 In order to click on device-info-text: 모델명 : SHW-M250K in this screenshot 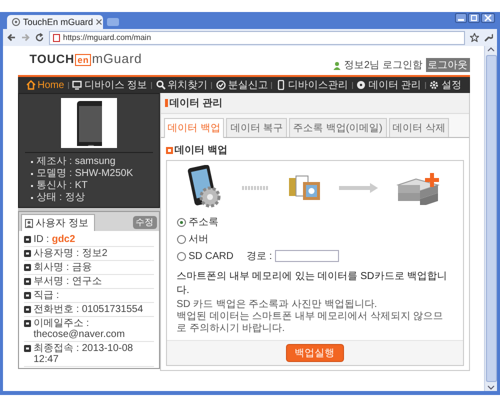, I will do `click(84, 174)`.